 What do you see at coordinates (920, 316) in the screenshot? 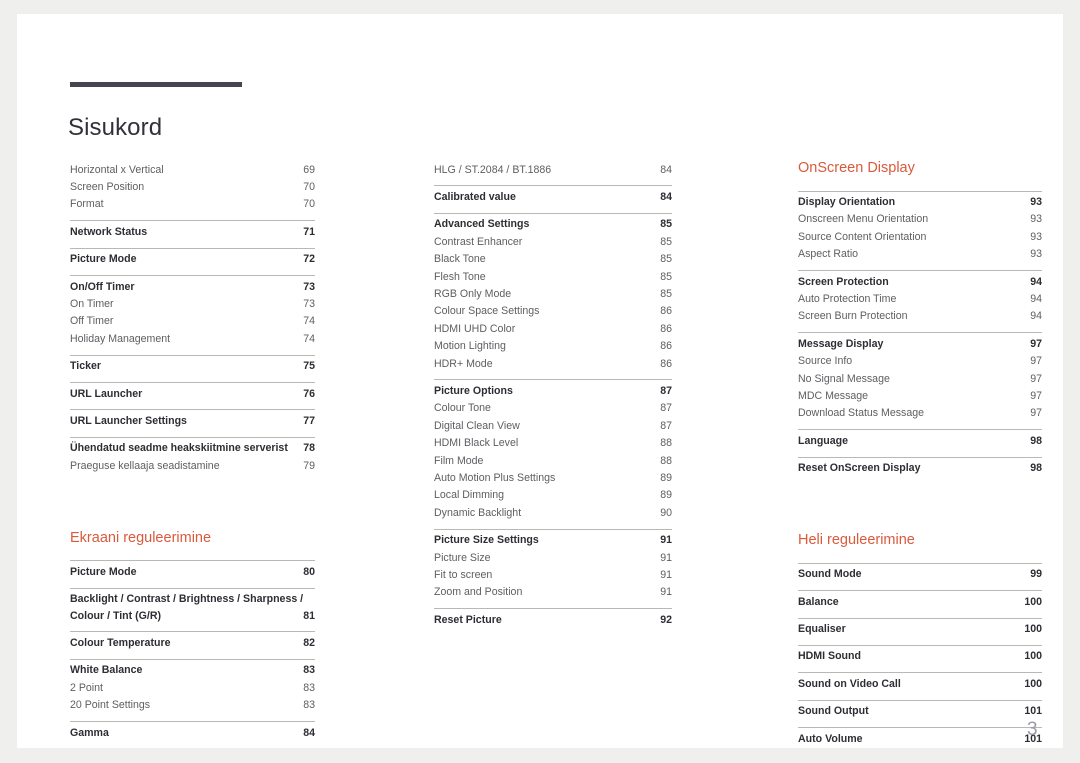
I see `toc-entry: Screen Burn Protection 94` at bounding box center [920, 316].